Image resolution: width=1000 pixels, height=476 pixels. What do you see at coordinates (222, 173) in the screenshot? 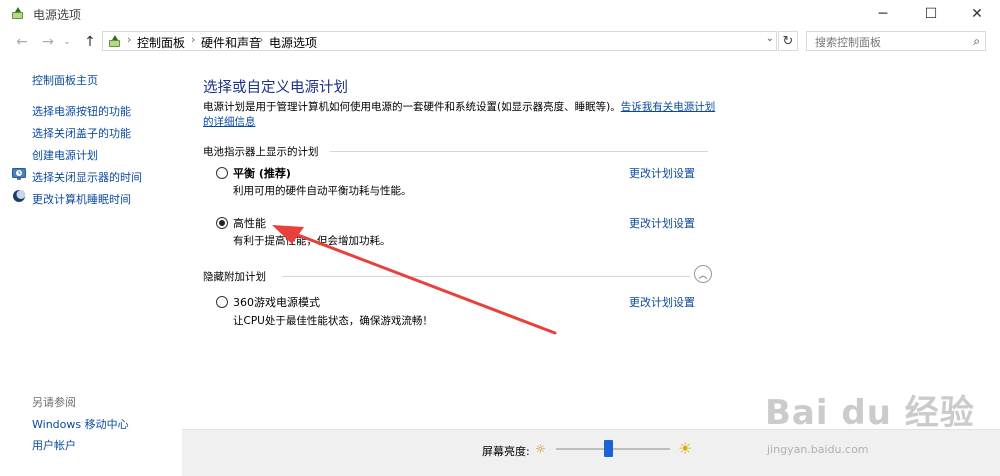
I see `plan-balanced-radio` at bounding box center [222, 173].